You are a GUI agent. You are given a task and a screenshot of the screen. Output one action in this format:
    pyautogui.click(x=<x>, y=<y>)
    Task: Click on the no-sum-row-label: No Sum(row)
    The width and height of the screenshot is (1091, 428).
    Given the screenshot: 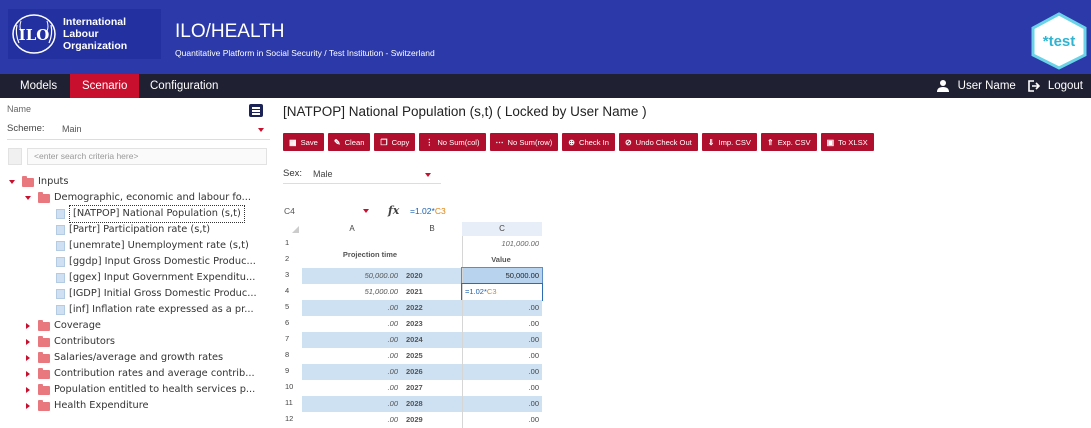 What is the action you would take?
    pyautogui.click(x=530, y=142)
    